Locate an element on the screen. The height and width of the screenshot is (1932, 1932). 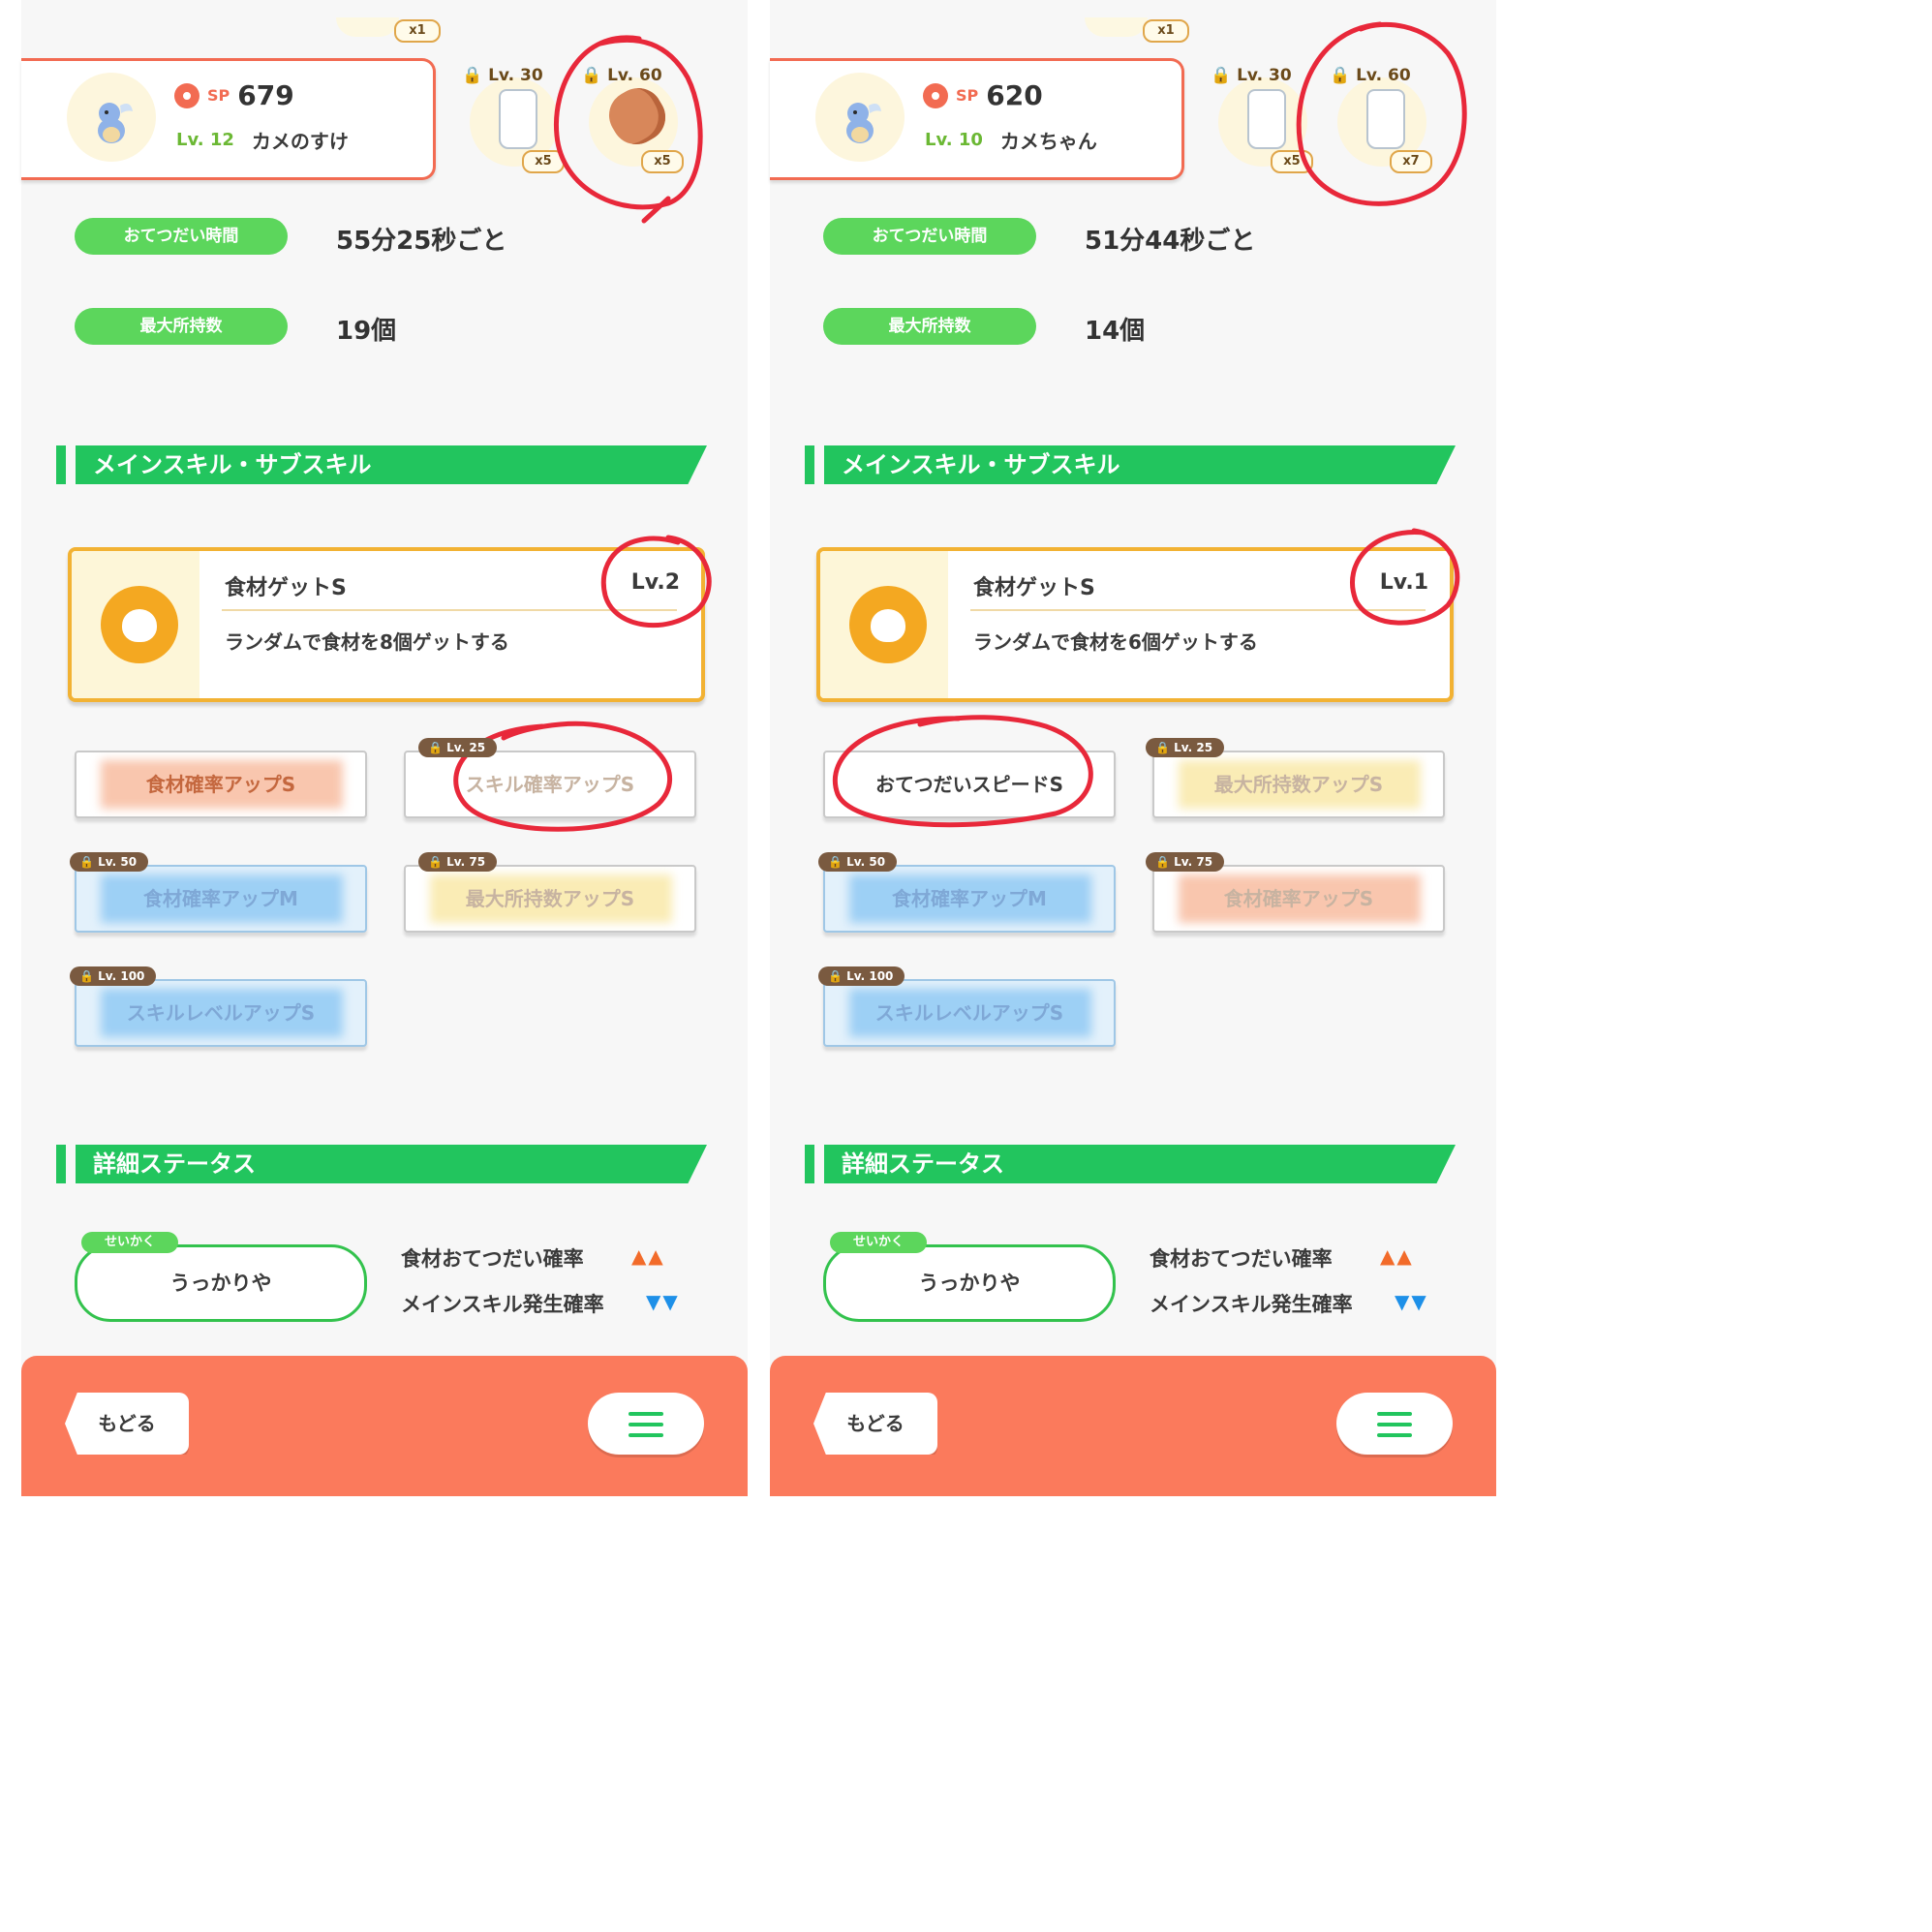
subskill-label: おてつだいスピードS is located at coordinates (968, 784).